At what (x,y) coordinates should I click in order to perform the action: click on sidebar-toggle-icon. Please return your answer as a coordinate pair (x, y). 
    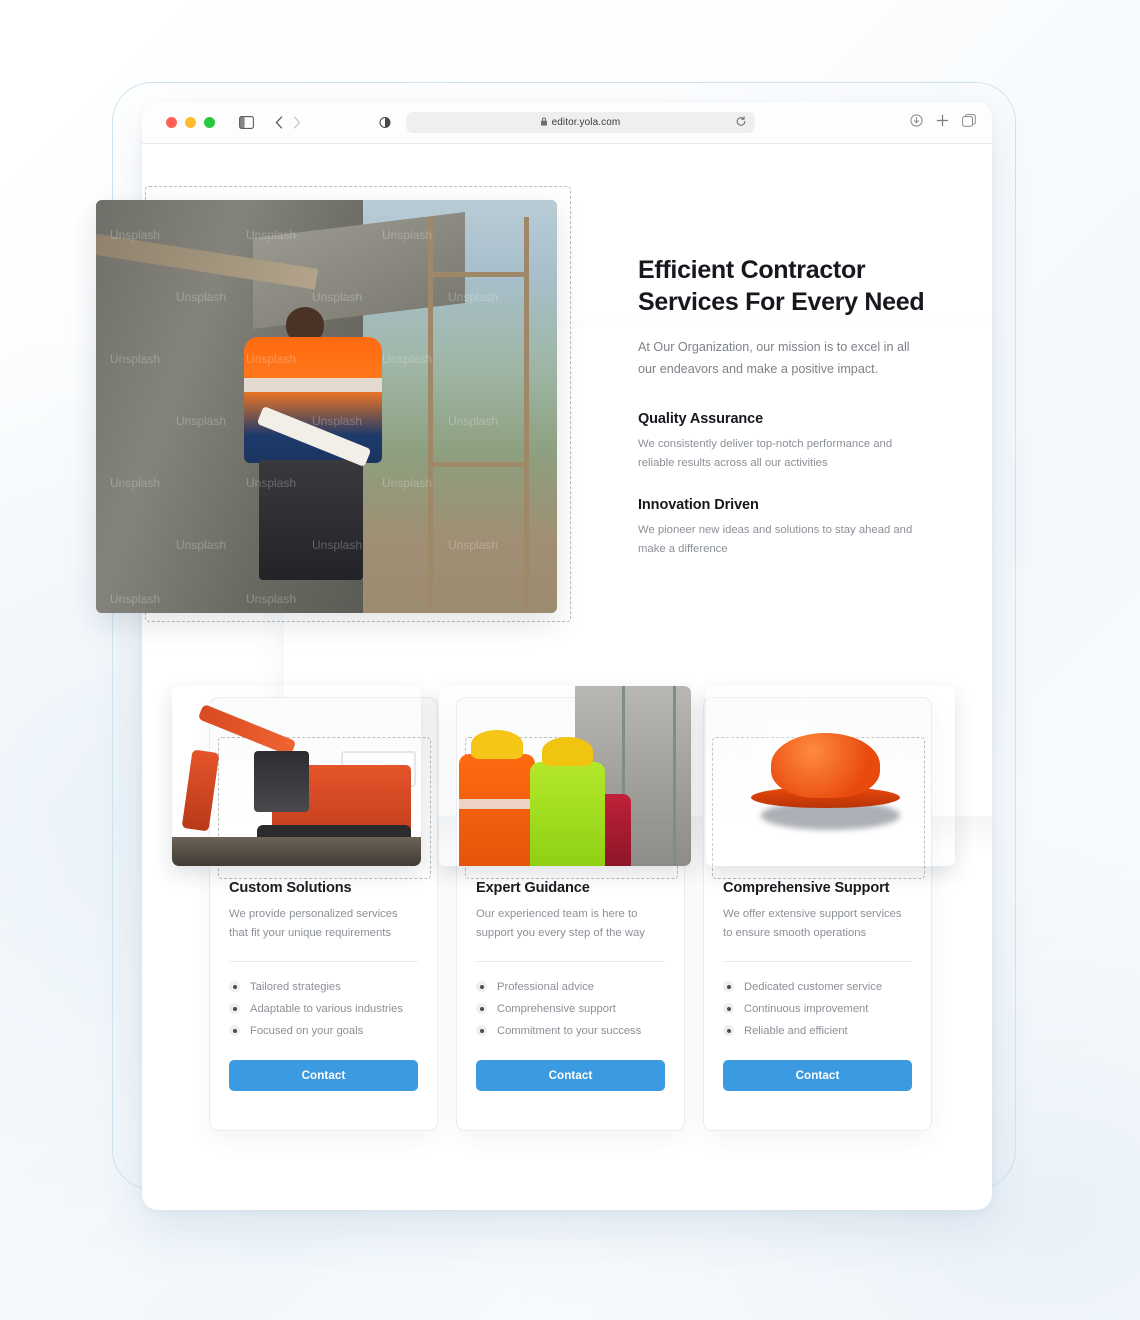
    Looking at the image, I should click on (246, 122).